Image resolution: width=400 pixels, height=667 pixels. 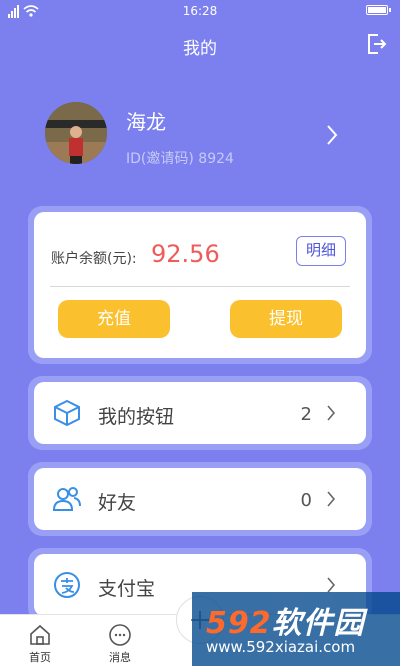 I want to click on menu-label: 我的按钮, so click(x=136, y=417).